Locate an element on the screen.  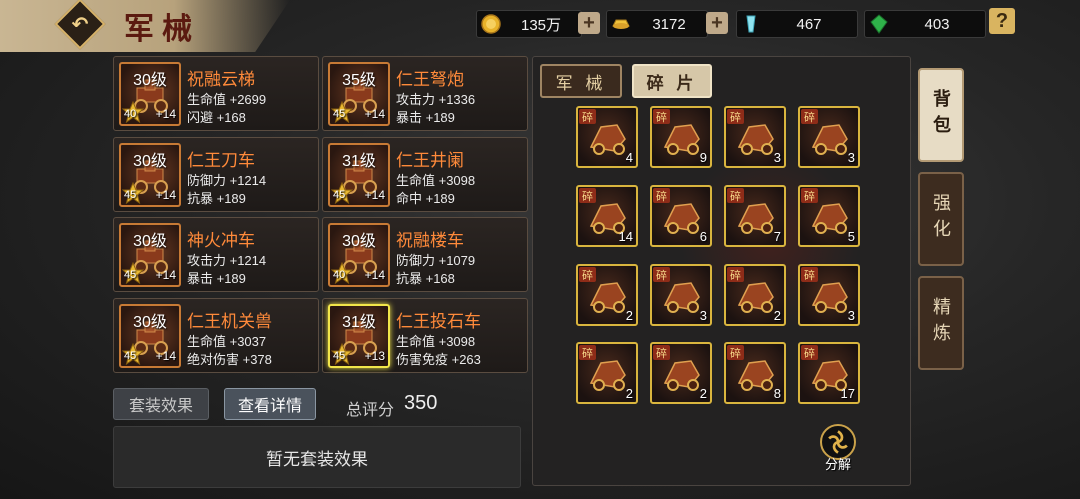
suit-effect-button: 套装效果 is located at coordinates (161, 404).